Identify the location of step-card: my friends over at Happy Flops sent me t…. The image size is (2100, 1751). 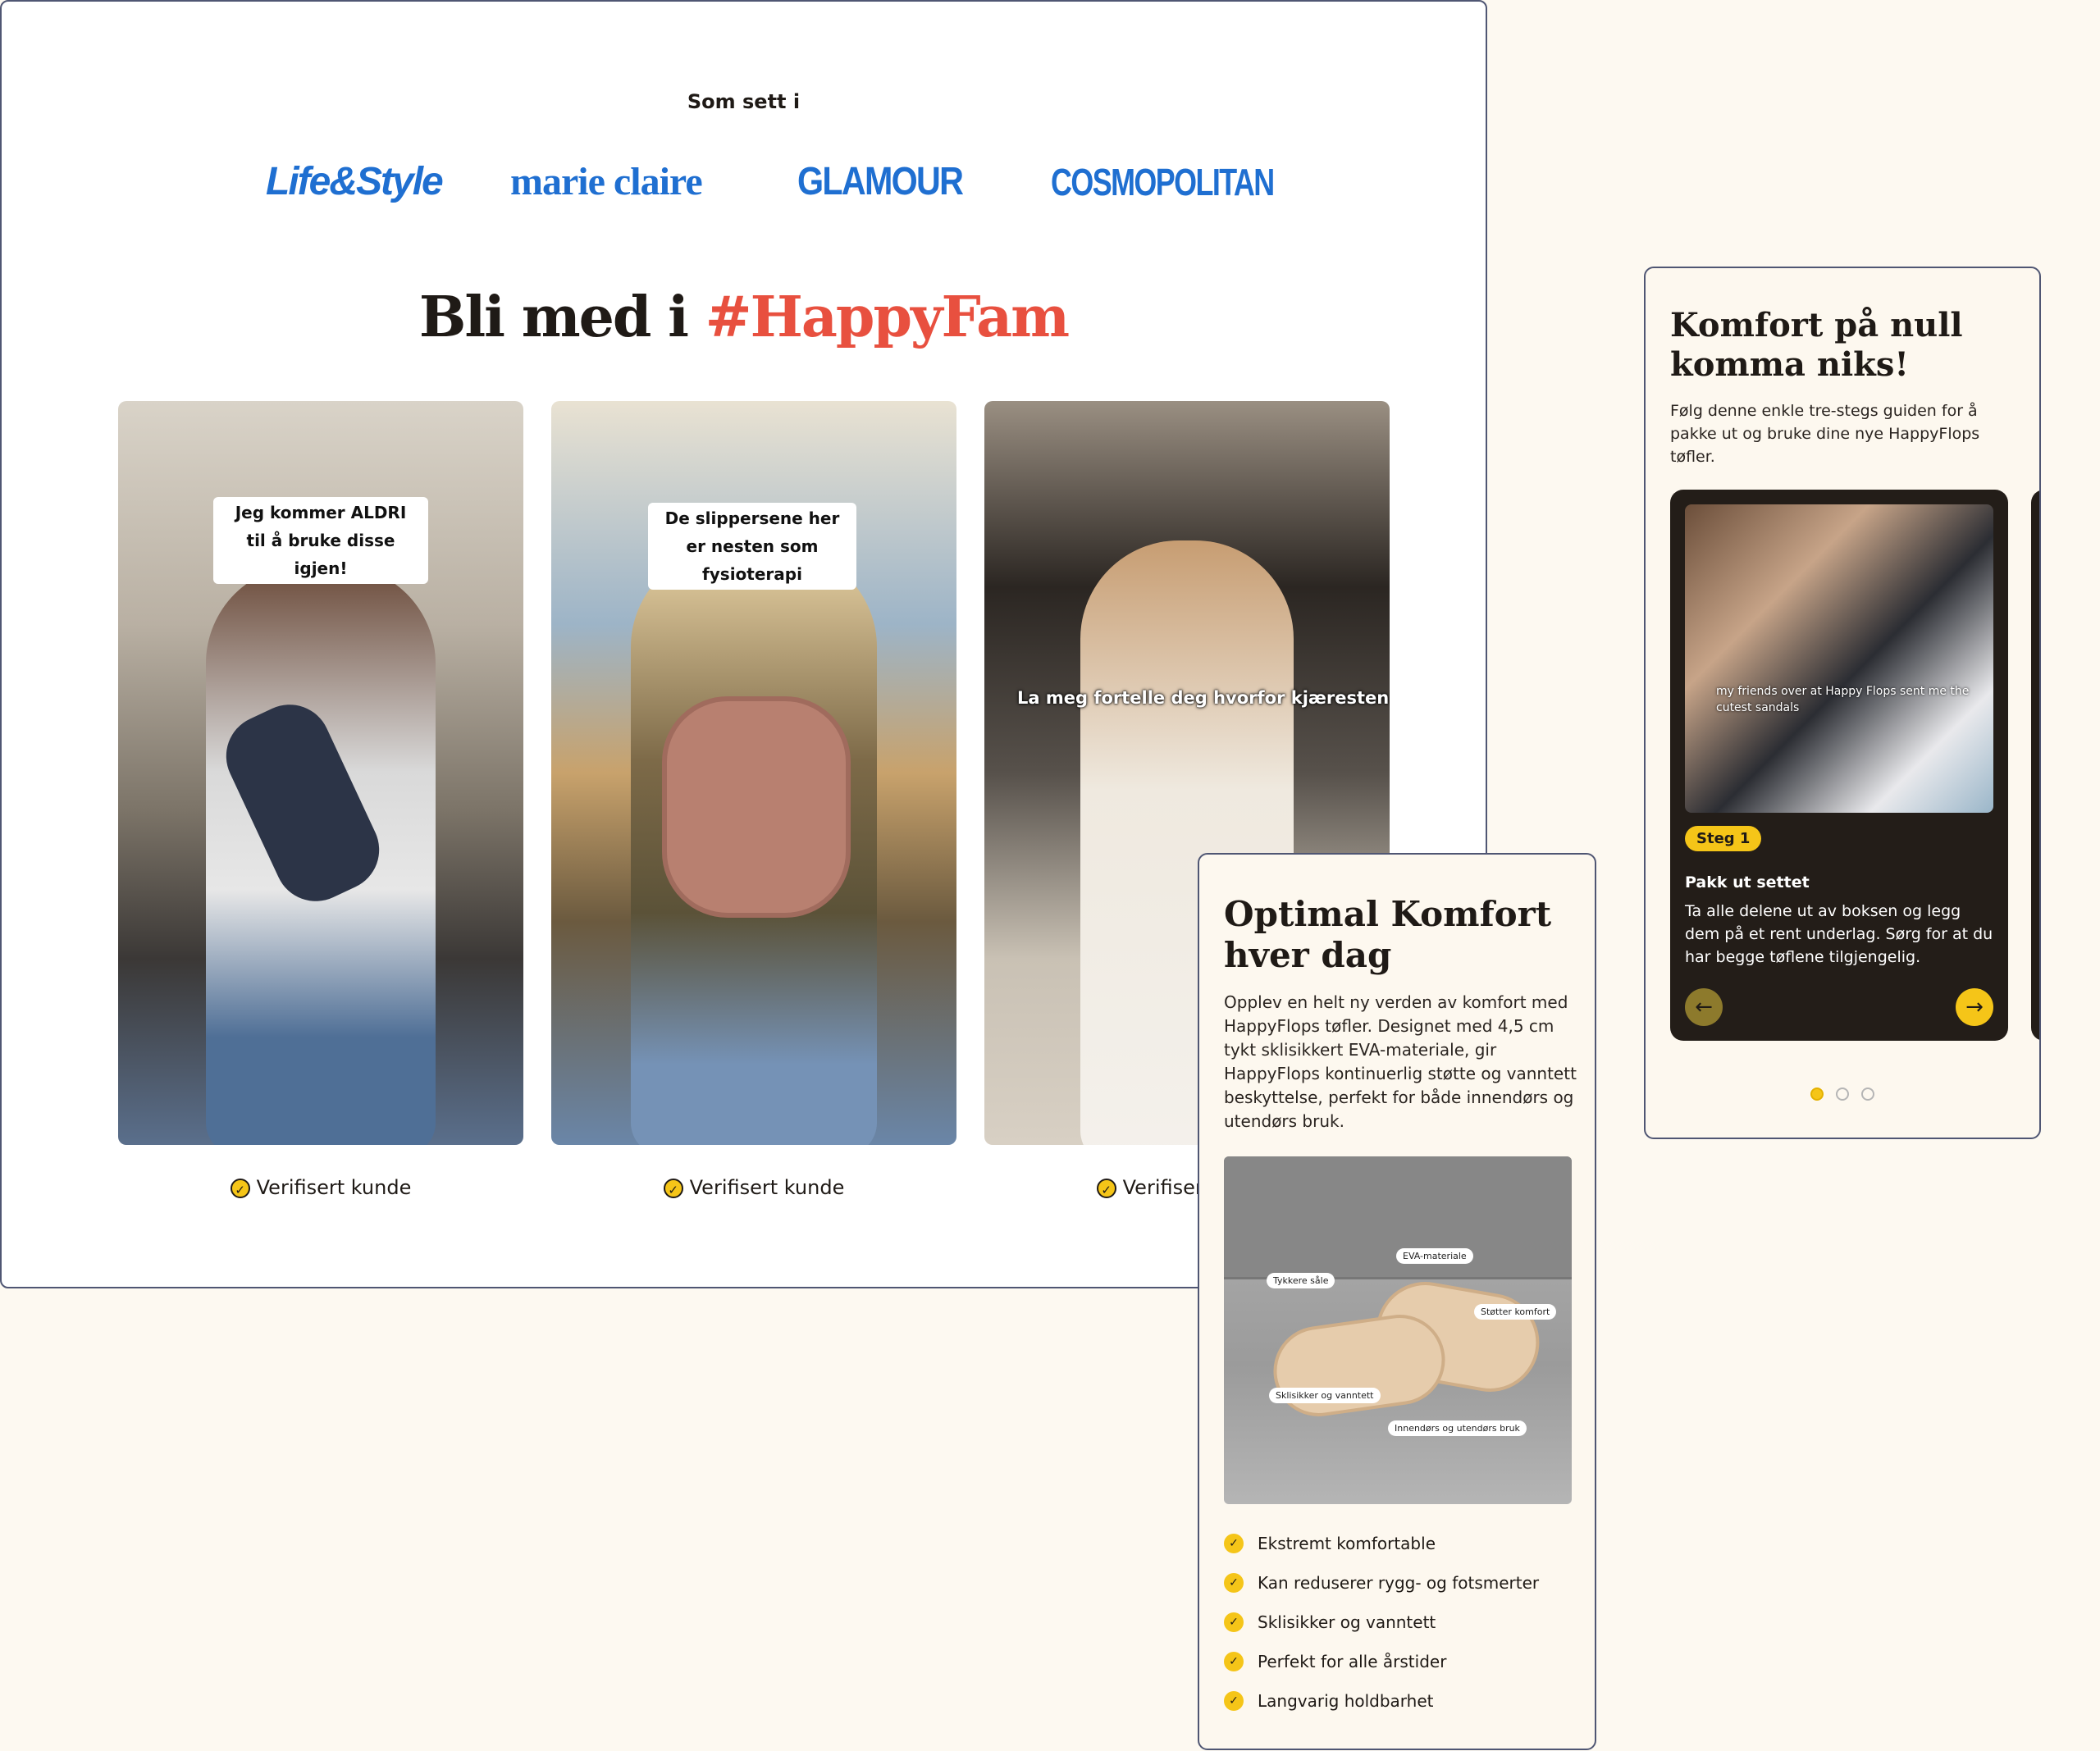
(1839, 765).